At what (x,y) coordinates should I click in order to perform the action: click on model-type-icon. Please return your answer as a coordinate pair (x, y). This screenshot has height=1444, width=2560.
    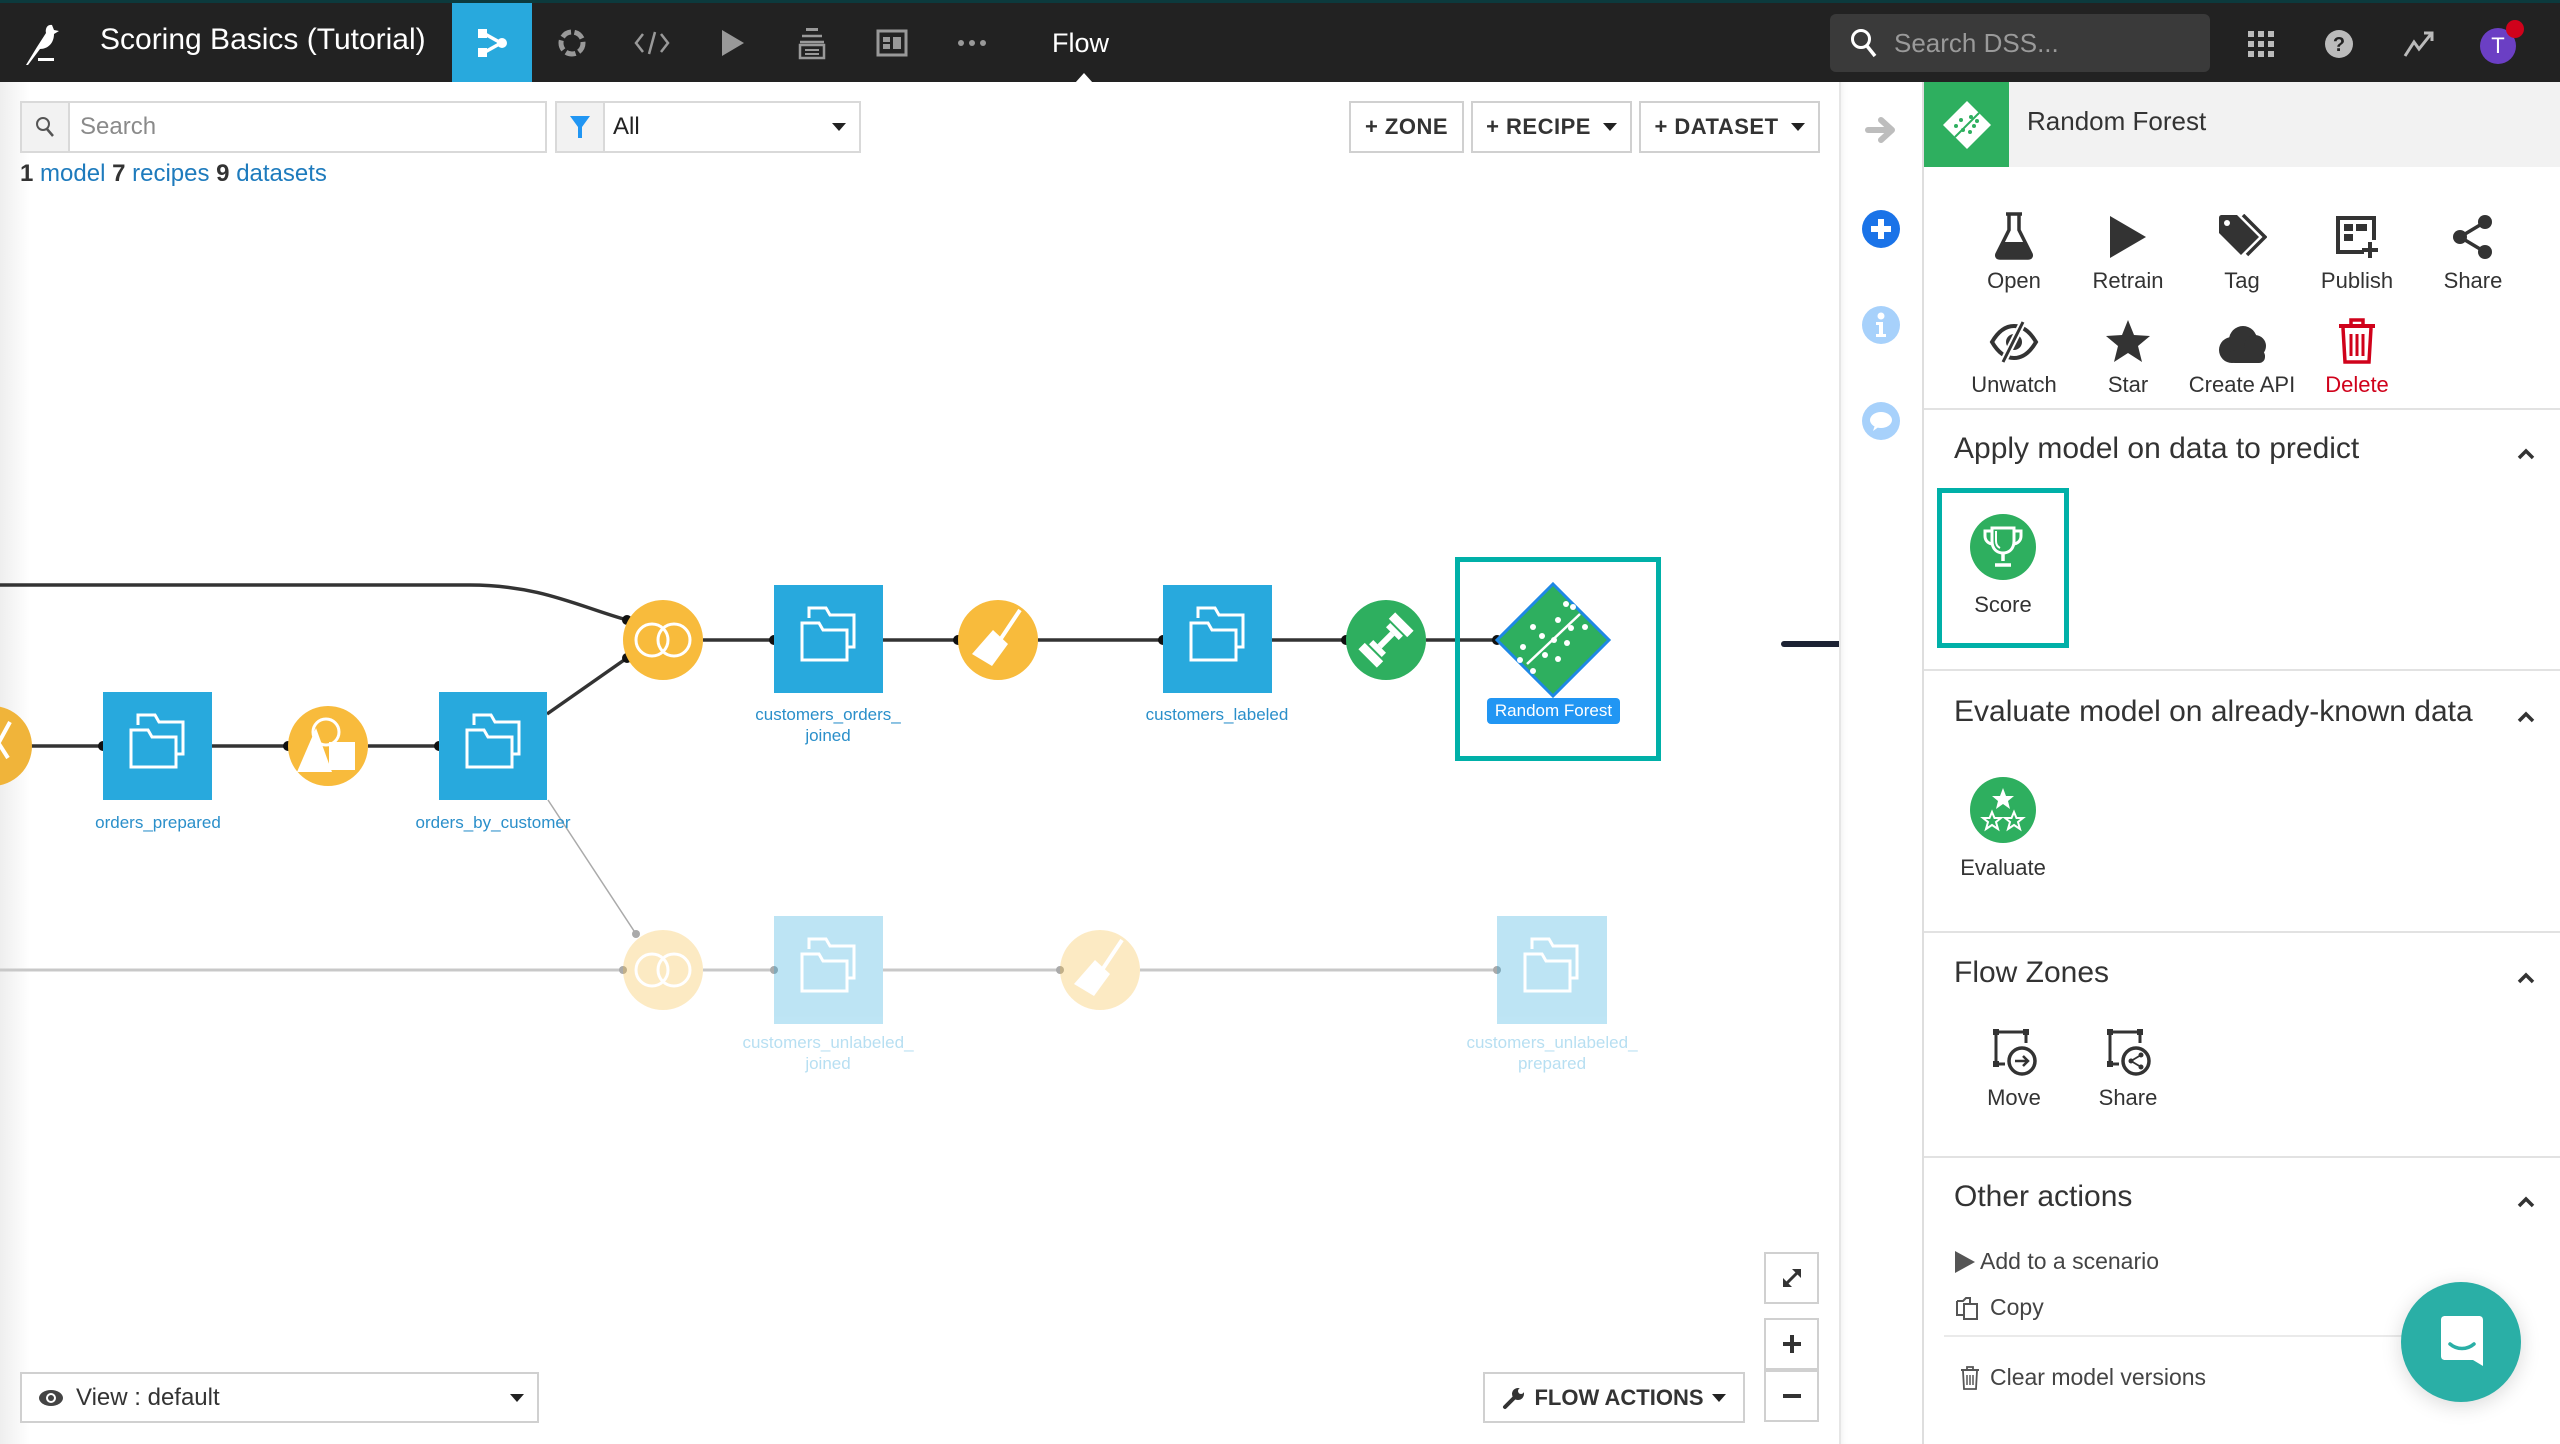
    Looking at the image, I should click on (1966, 124).